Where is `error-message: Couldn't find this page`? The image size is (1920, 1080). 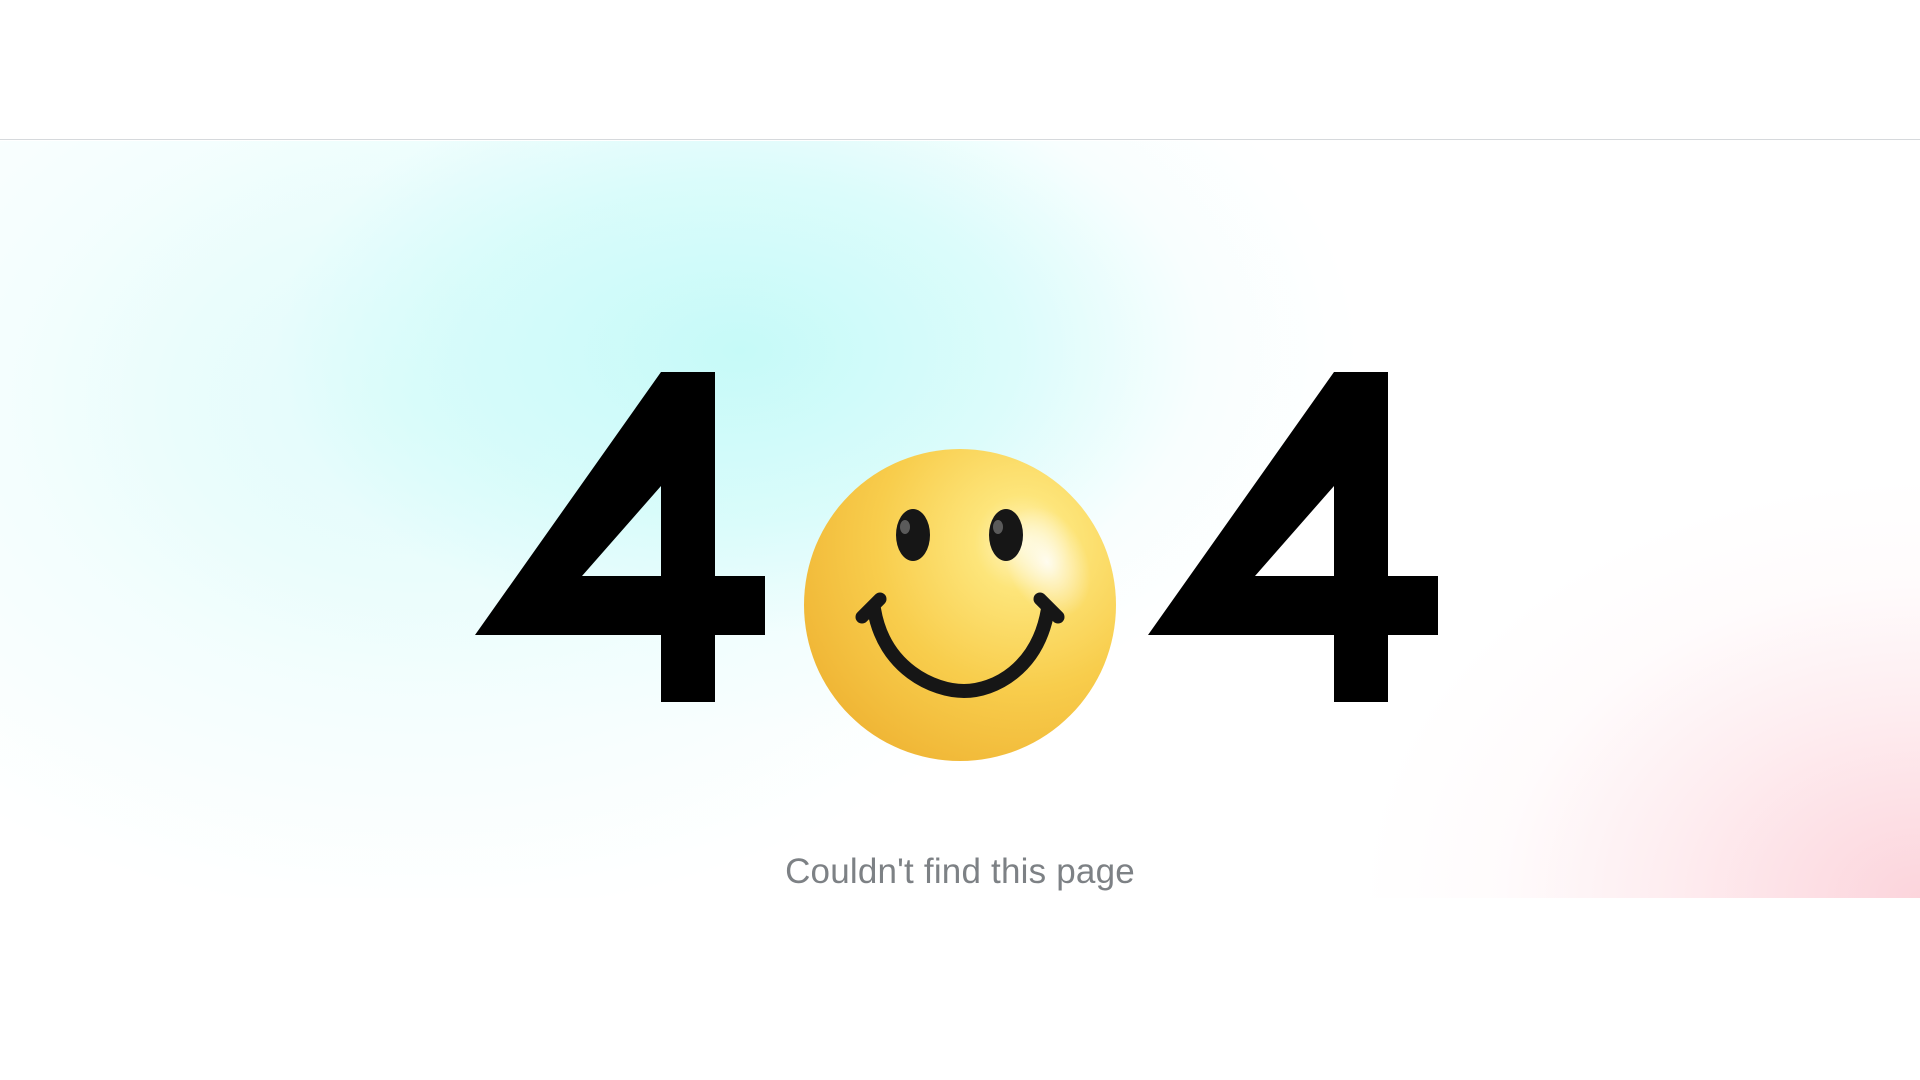 error-message: Couldn't find this page is located at coordinates (960, 871).